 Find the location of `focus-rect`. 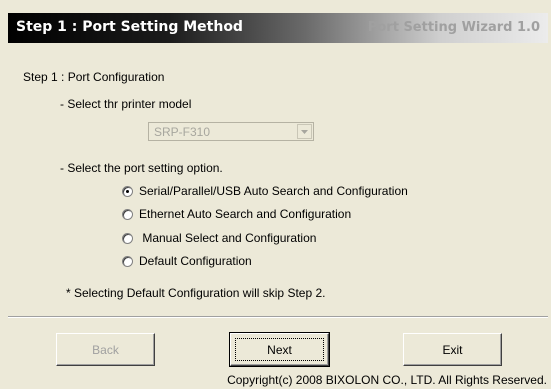

focus-rect is located at coordinates (279, 349).